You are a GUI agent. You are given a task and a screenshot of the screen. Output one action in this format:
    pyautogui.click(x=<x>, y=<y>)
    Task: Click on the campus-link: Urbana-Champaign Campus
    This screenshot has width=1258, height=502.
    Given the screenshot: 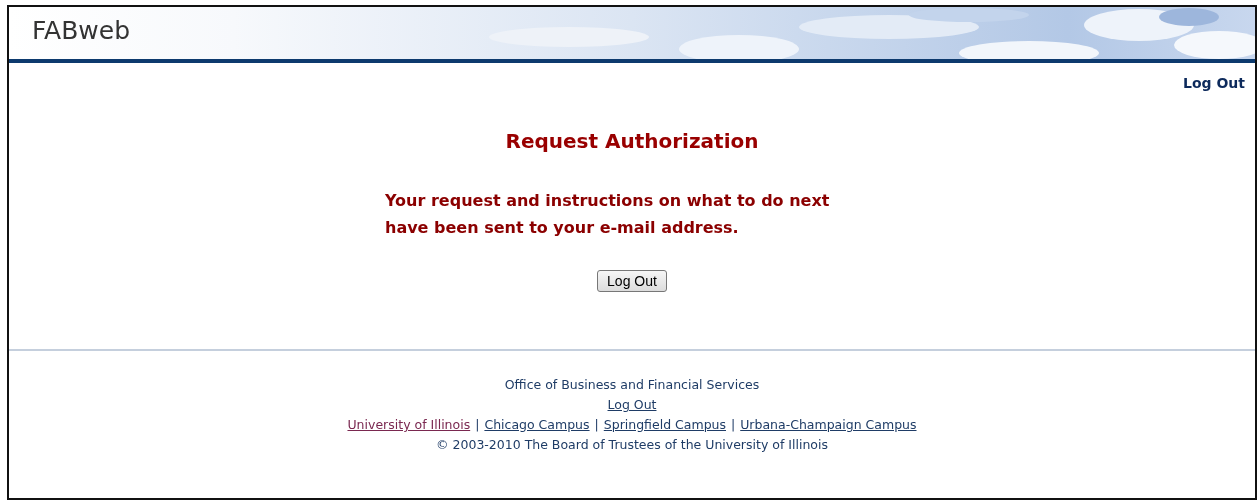 What is the action you would take?
    pyautogui.click(x=828, y=425)
    